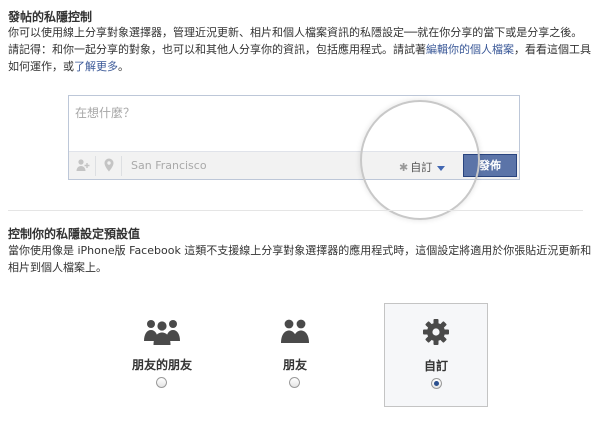 This screenshot has height=422, width=600. What do you see at coordinates (441, 168) in the screenshot?
I see `chevron-down-icon` at bounding box center [441, 168].